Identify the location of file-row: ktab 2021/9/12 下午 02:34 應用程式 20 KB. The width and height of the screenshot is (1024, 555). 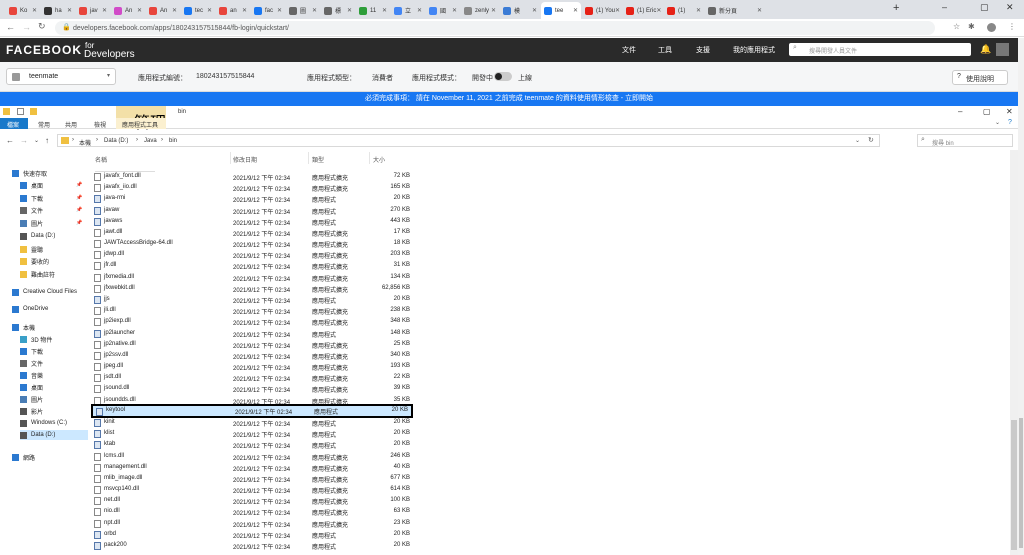
(252, 444).